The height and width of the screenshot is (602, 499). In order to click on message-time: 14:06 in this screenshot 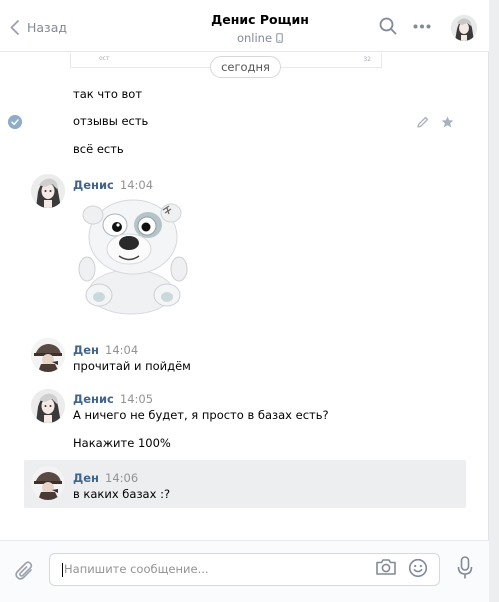, I will do `click(122, 478)`.